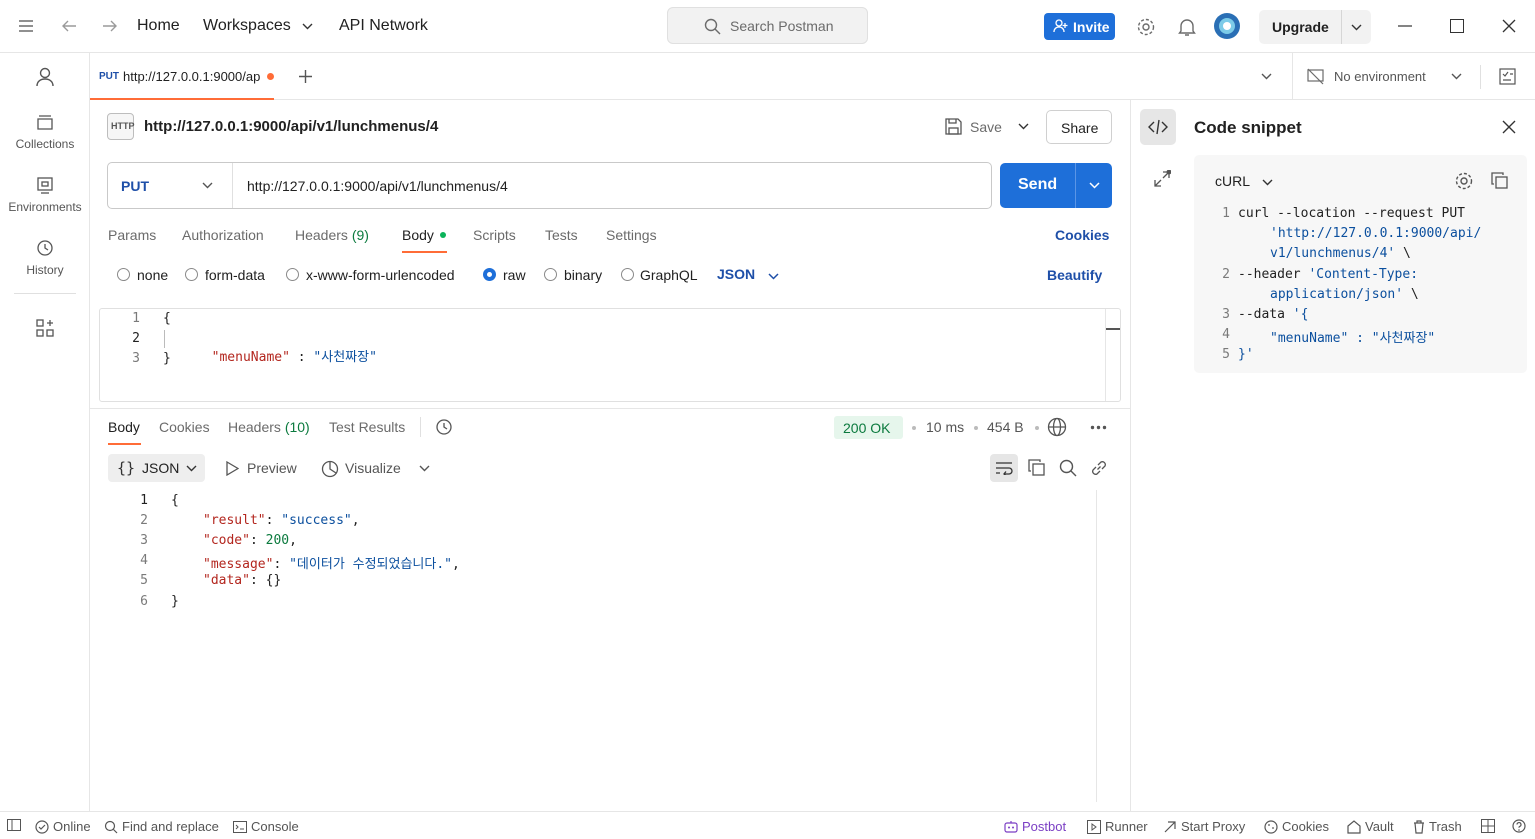 Image resolution: width=1535 pixels, height=839 pixels. What do you see at coordinates (1057, 427) in the screenshot?
I see `globe-icon` at bounding box center [1057, 427].